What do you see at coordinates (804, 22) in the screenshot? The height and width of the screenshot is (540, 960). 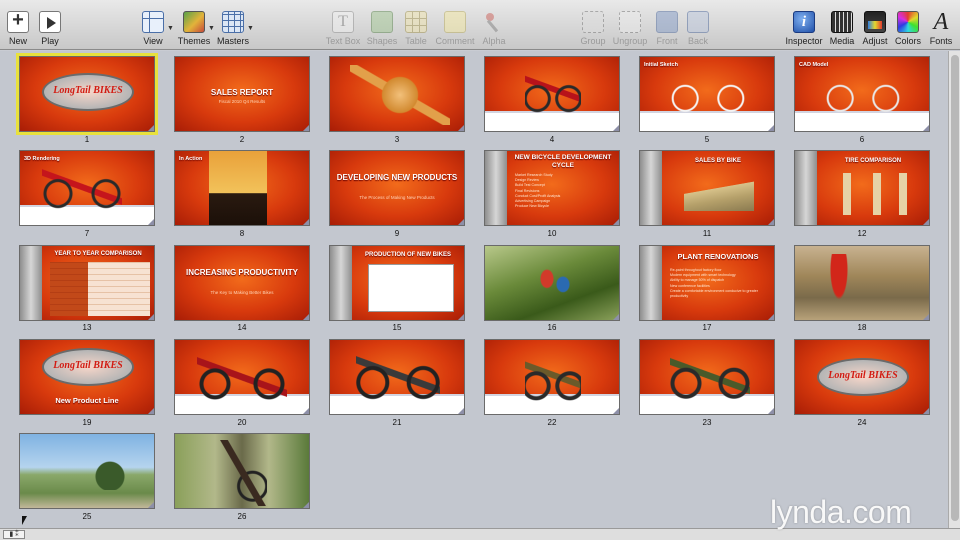 I see `inspector-icon` at bounding box center [804, 22].